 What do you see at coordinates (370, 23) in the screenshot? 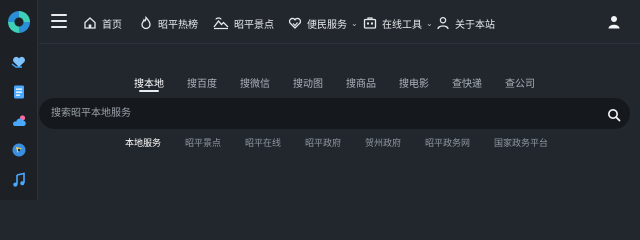
I see `toolbox-icon` at bounding box center [370, 23].